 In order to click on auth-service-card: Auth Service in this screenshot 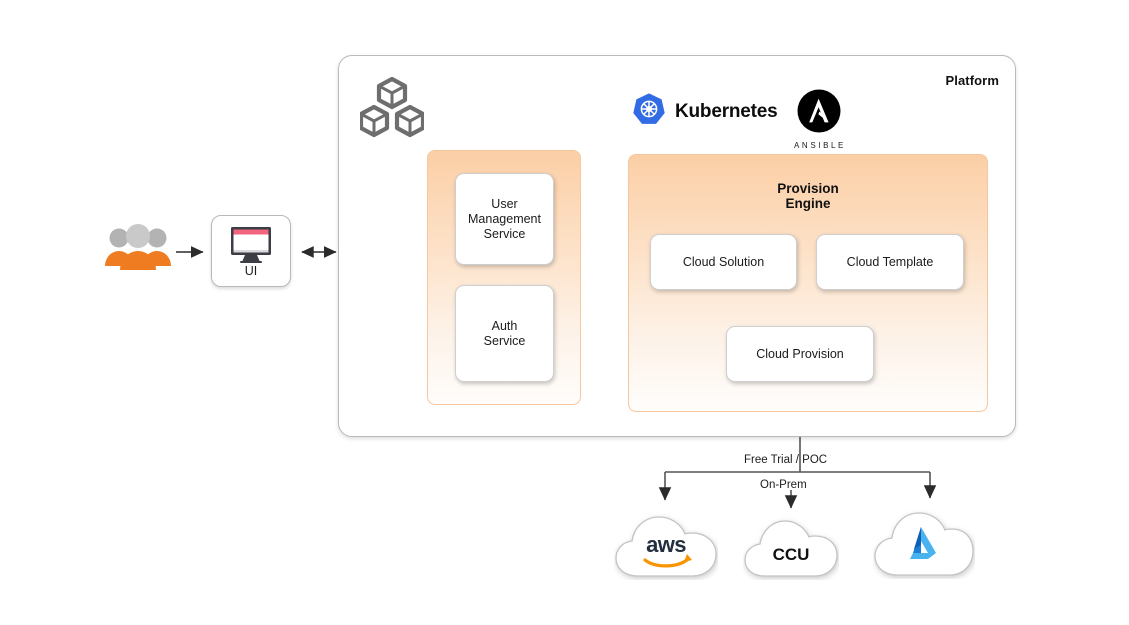, I will do `click(504, 333)`.